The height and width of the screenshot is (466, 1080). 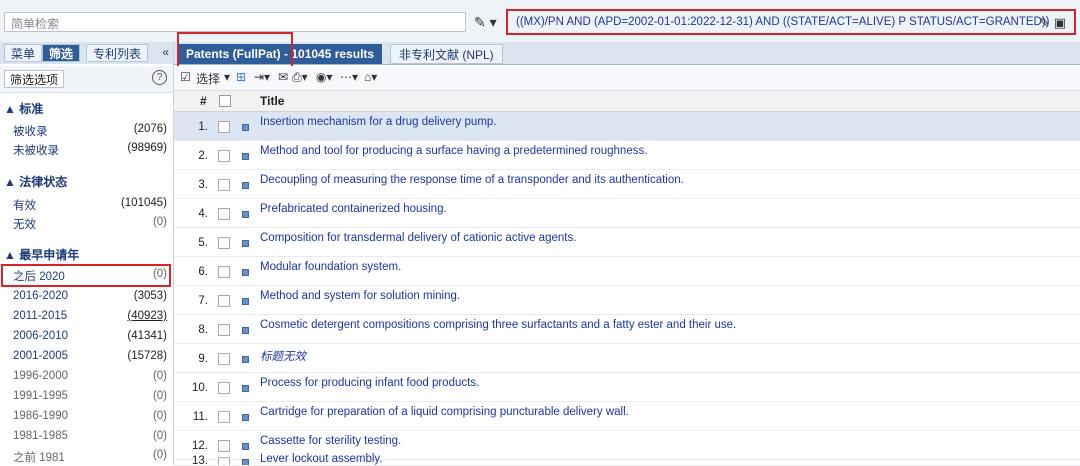 What do you see at coordinates (321, 459) in the screenshot?
I see `row-title: Lever lockout assembly.` at bounding box center [321, 459].